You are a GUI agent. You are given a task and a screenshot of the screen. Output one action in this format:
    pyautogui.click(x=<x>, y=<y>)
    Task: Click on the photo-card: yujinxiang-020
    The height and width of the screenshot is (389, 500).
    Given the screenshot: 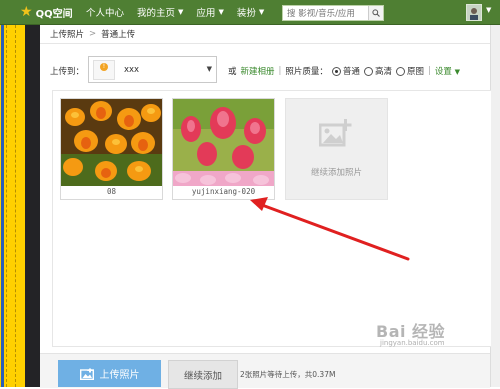 What is the action you would take?
    pyautogui.click(x=223, y=149)
    